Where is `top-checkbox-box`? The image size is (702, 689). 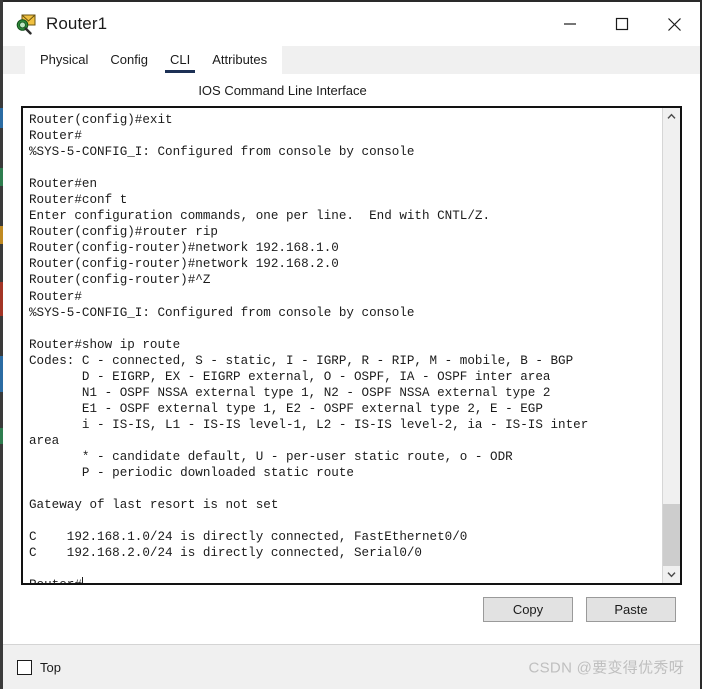
top-checkbox-box is located at coordinates (24, 667).